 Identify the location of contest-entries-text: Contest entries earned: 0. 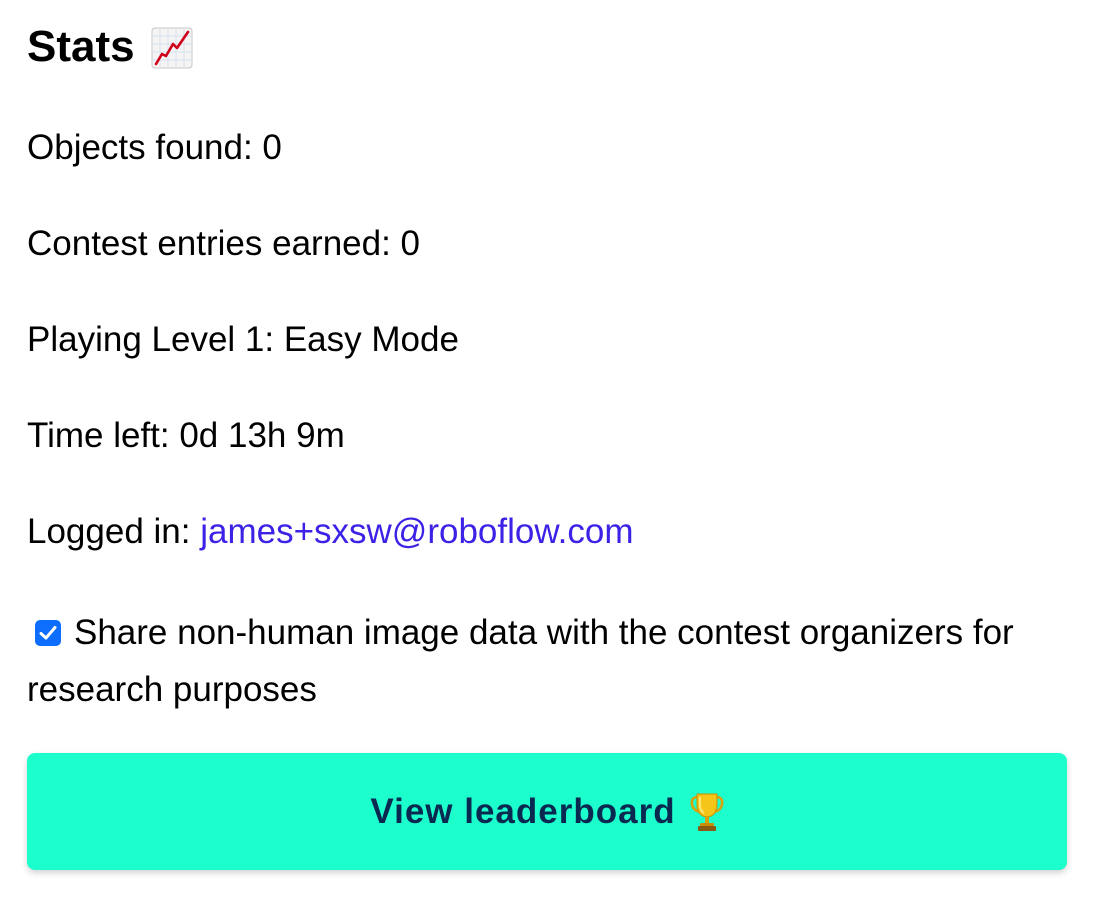
(224, 243).